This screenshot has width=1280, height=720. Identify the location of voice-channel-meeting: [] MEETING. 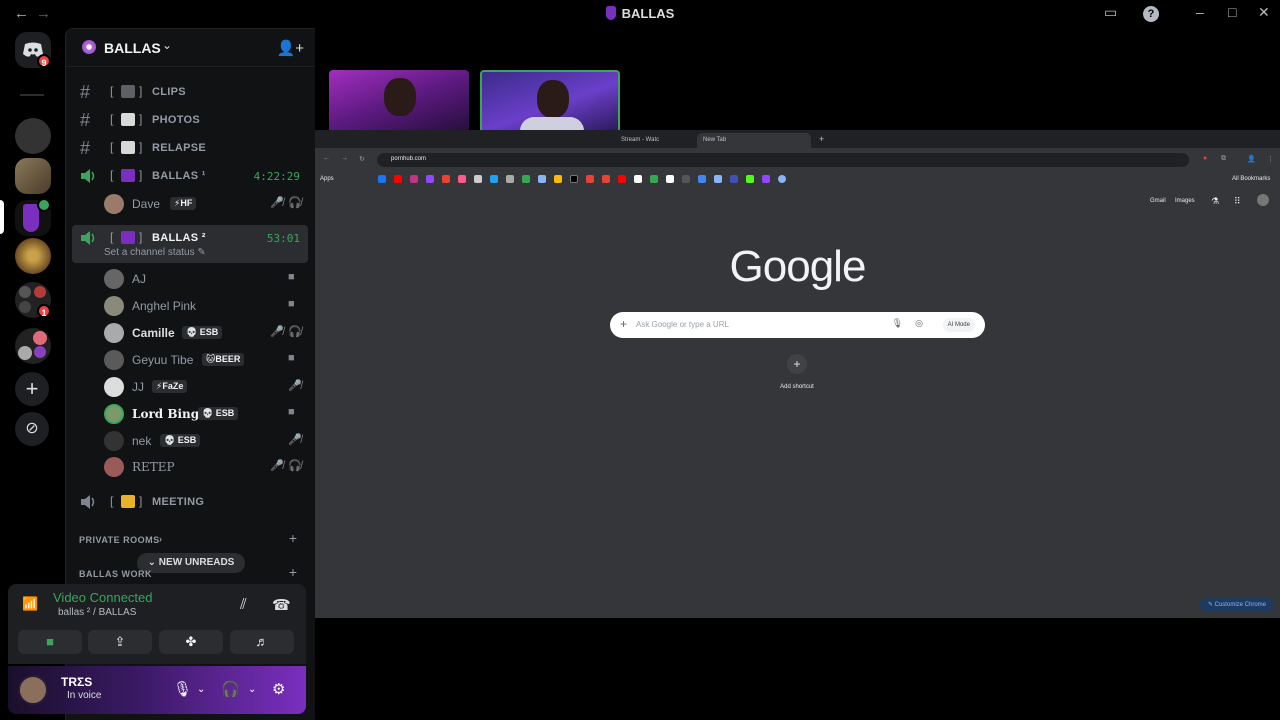
(190, 502).